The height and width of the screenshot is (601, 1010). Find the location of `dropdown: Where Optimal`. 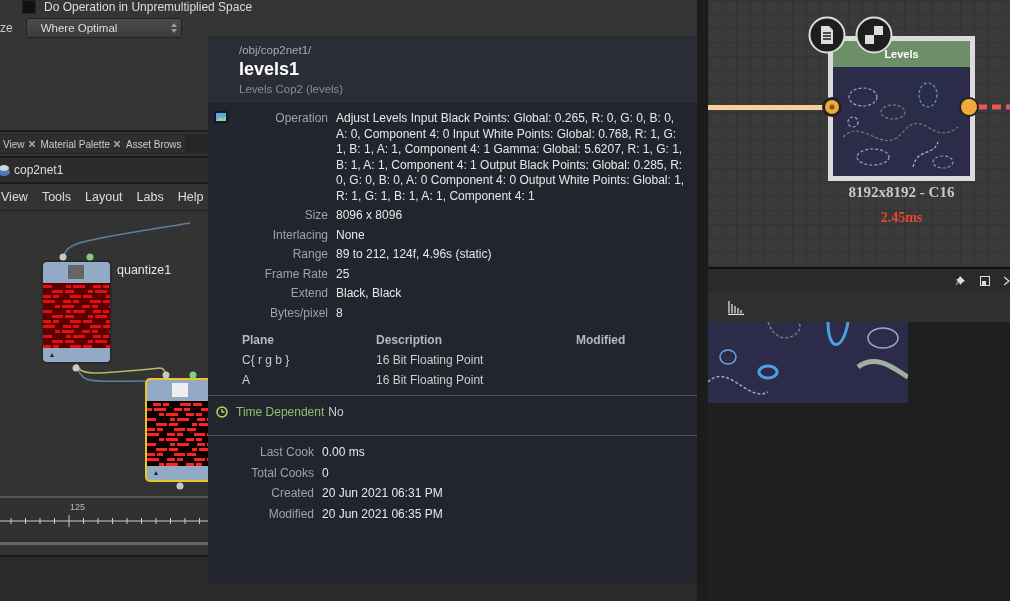

dropdown: Where Optimal is located at coordinates (103, 28).